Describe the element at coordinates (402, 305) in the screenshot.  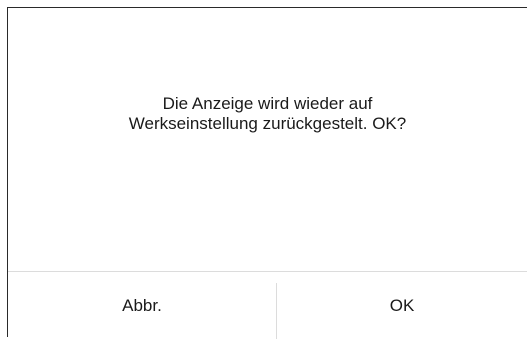
I see `ok-button: OK` at that location.